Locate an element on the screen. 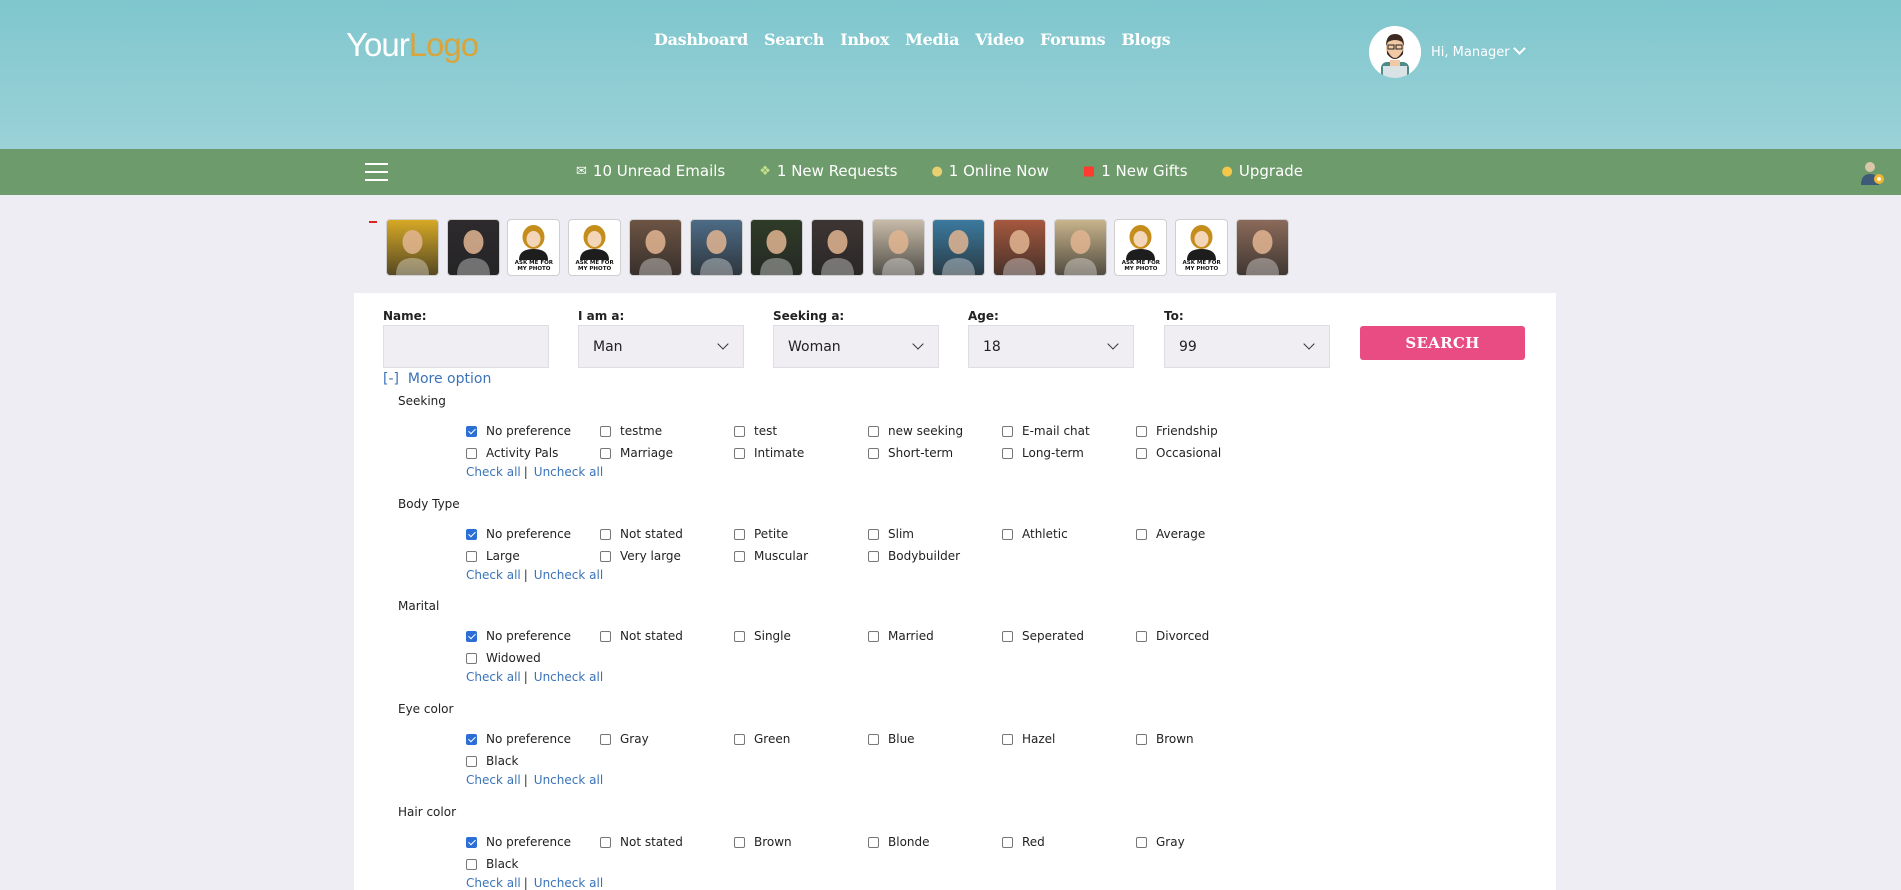 This screenshot has width=1901, height=890. more-option-toggle: [-] More option is located at coordinates (437, 379).